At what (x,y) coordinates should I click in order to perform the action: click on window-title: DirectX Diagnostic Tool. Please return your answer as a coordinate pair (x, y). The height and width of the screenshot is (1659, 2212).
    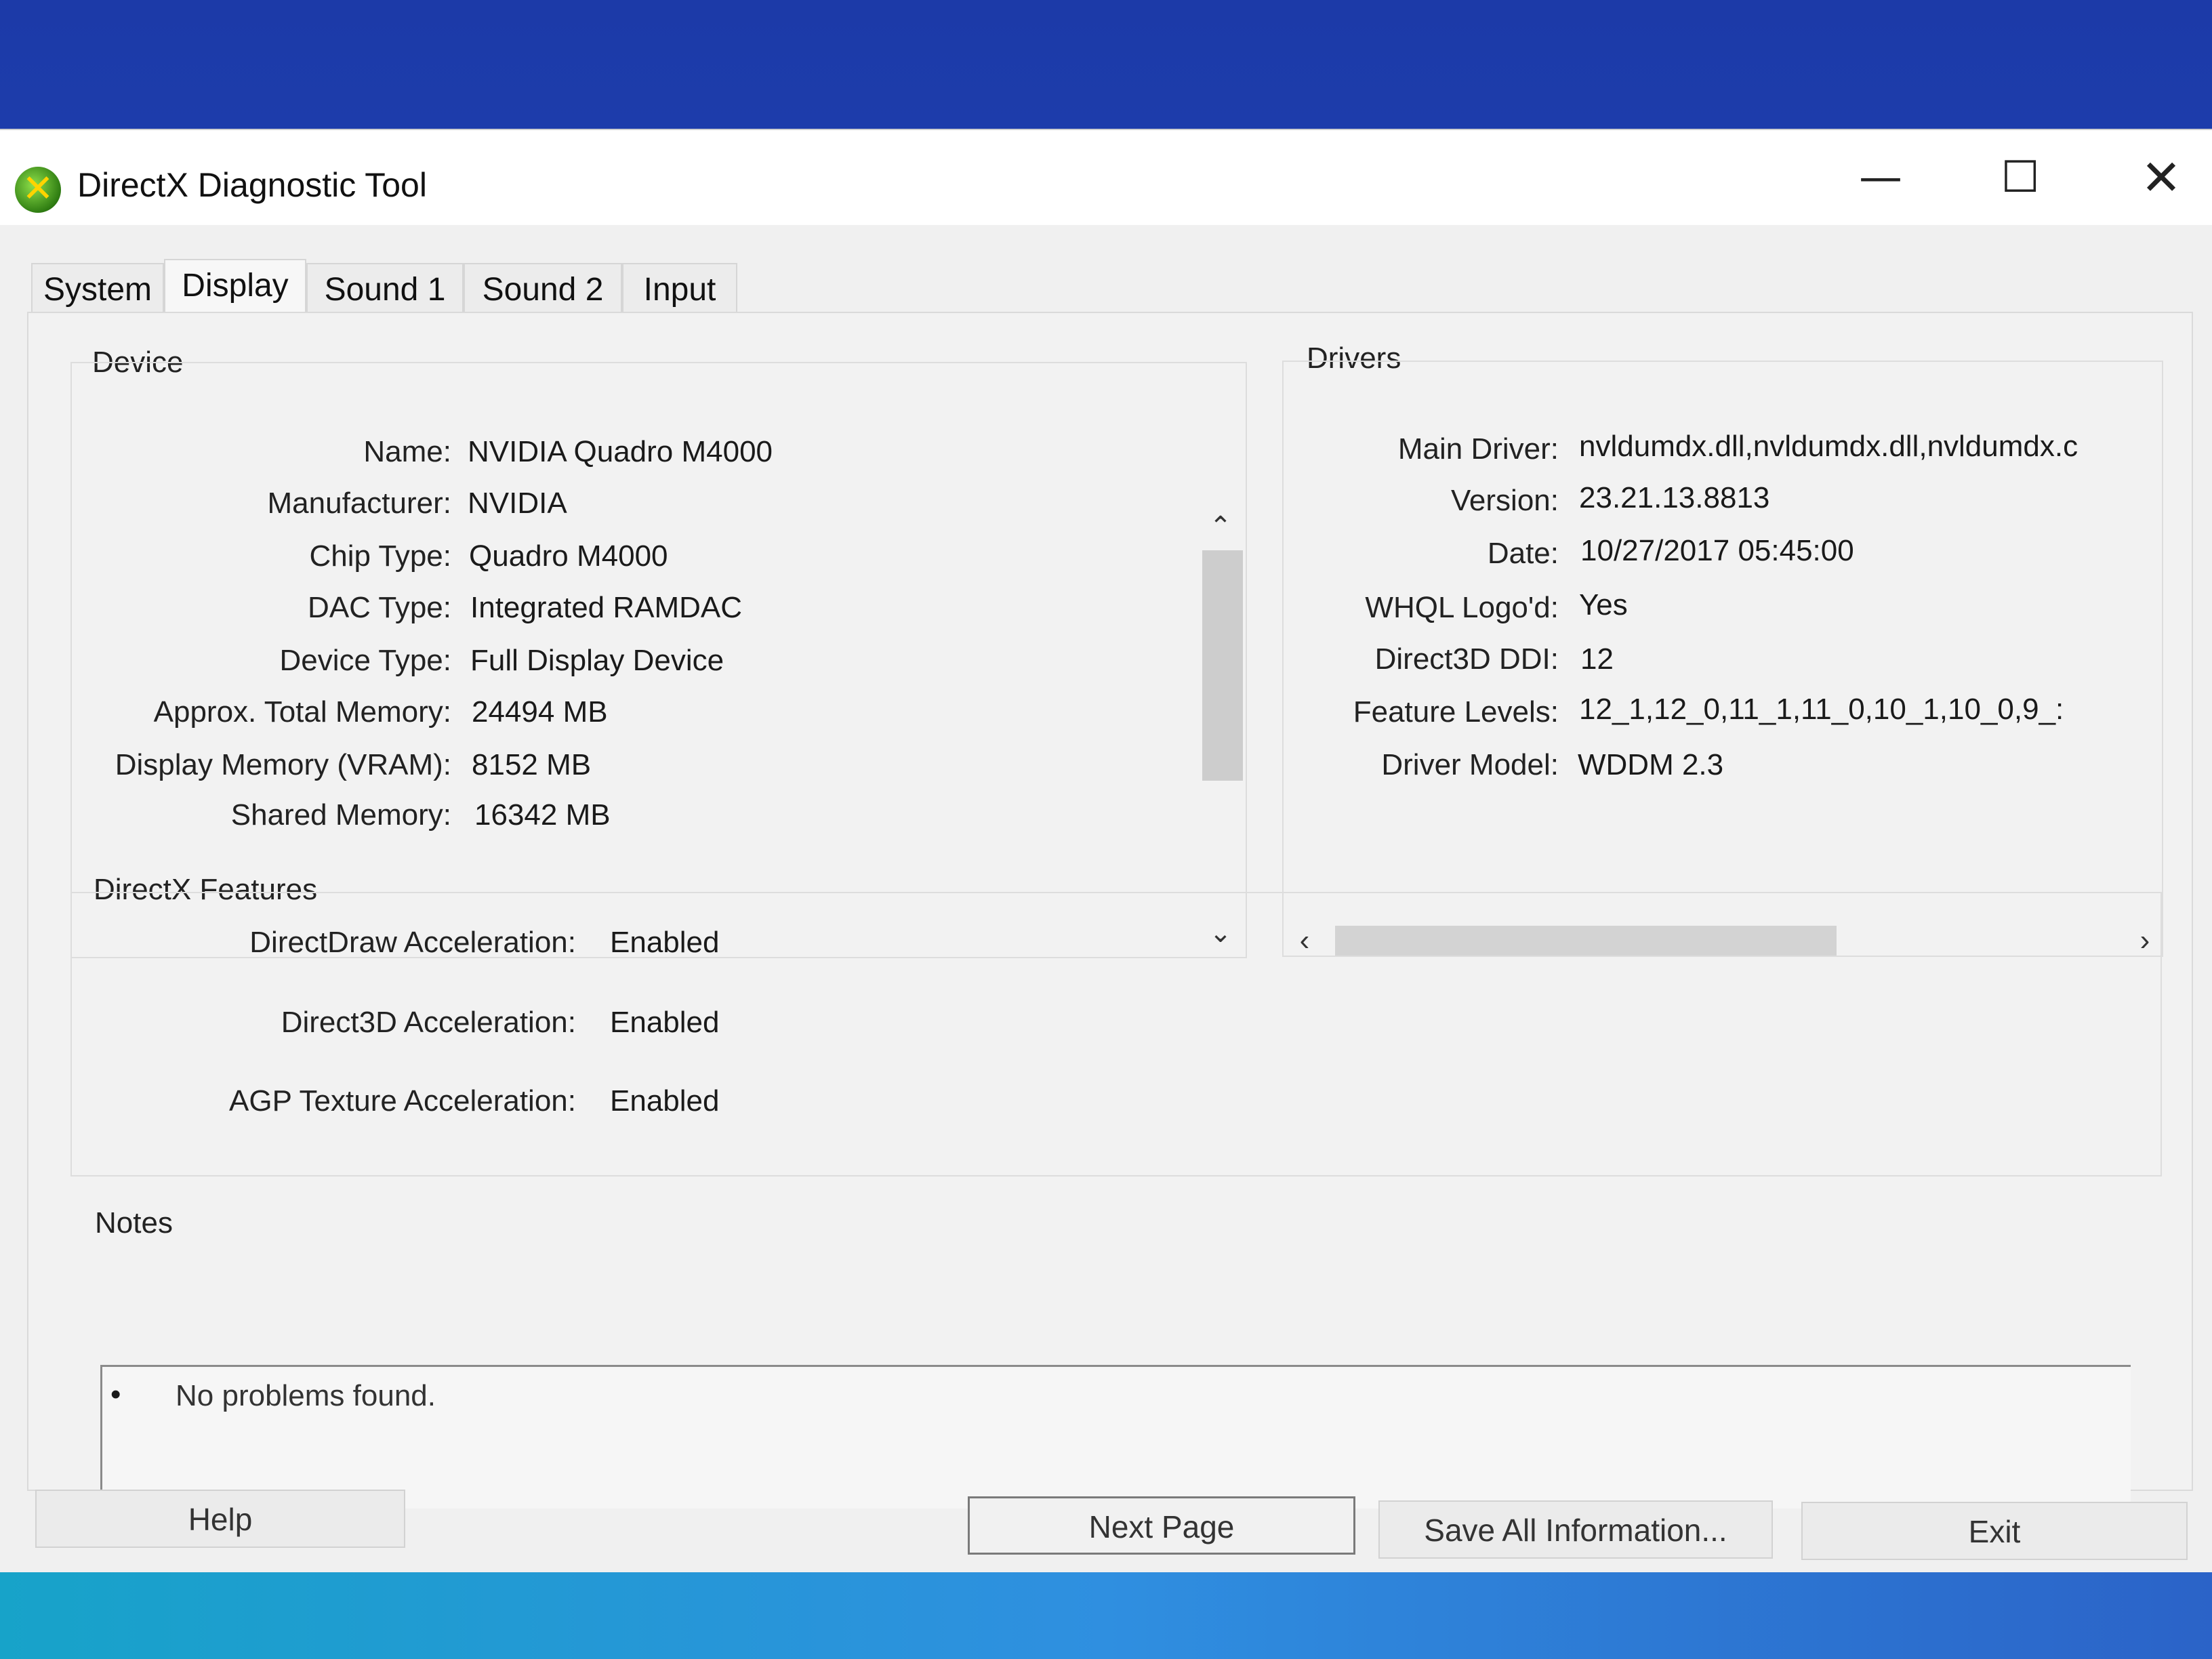
    Looking at the image, I should click on (252, 185).